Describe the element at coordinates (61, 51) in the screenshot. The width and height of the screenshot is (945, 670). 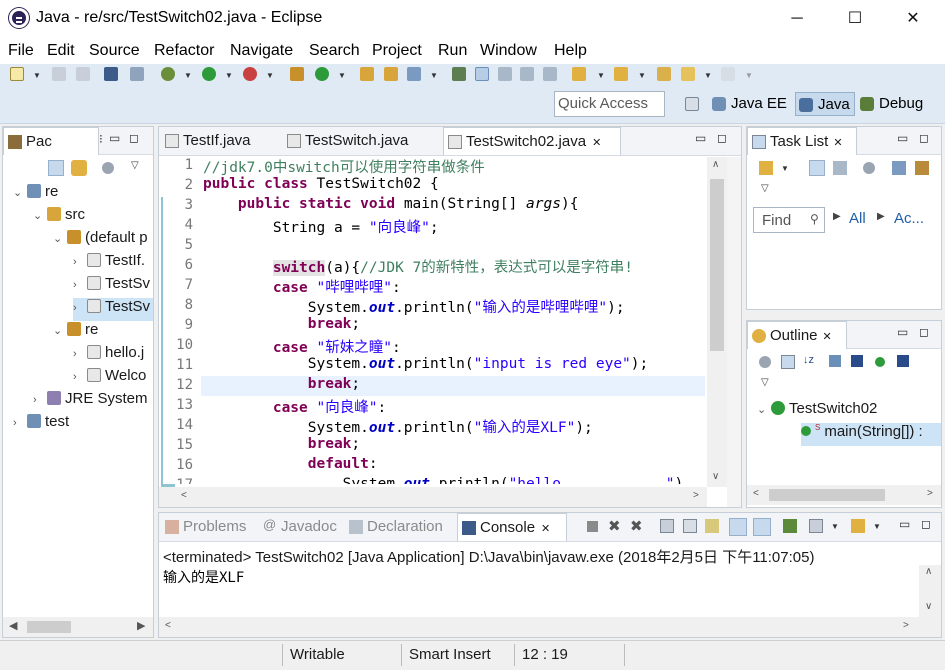
I see `menu-edit: Edit` at that location.